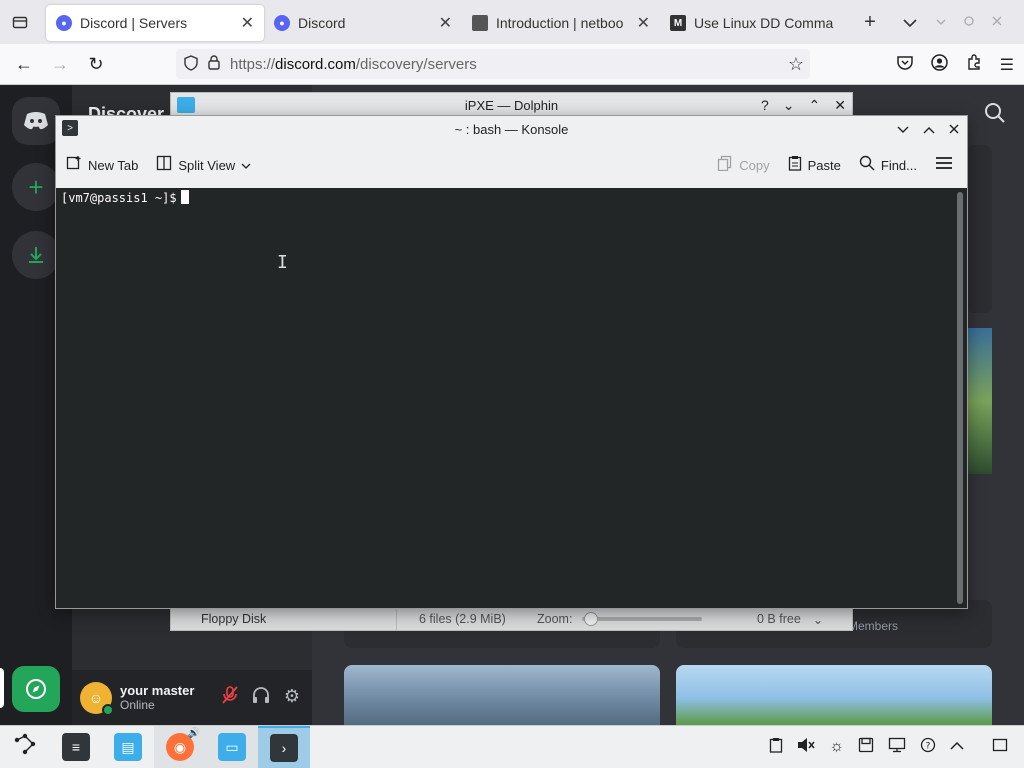 Image resolution: width=1024 pixels, height=768 pixels. What do you see at coordinates (796, 64) in the screenshot?
I see `bookmark-star-icon: ☆` at bounding box center [796, 64].